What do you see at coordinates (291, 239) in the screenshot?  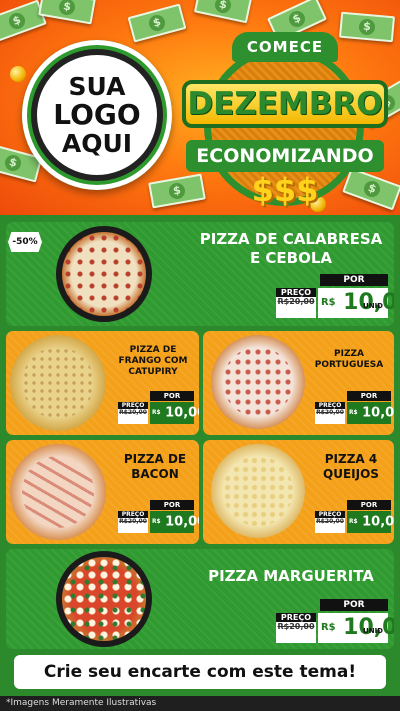 I see `product-name-line: PIZZA DE CALABRESA` at bounding box center [291, 239].